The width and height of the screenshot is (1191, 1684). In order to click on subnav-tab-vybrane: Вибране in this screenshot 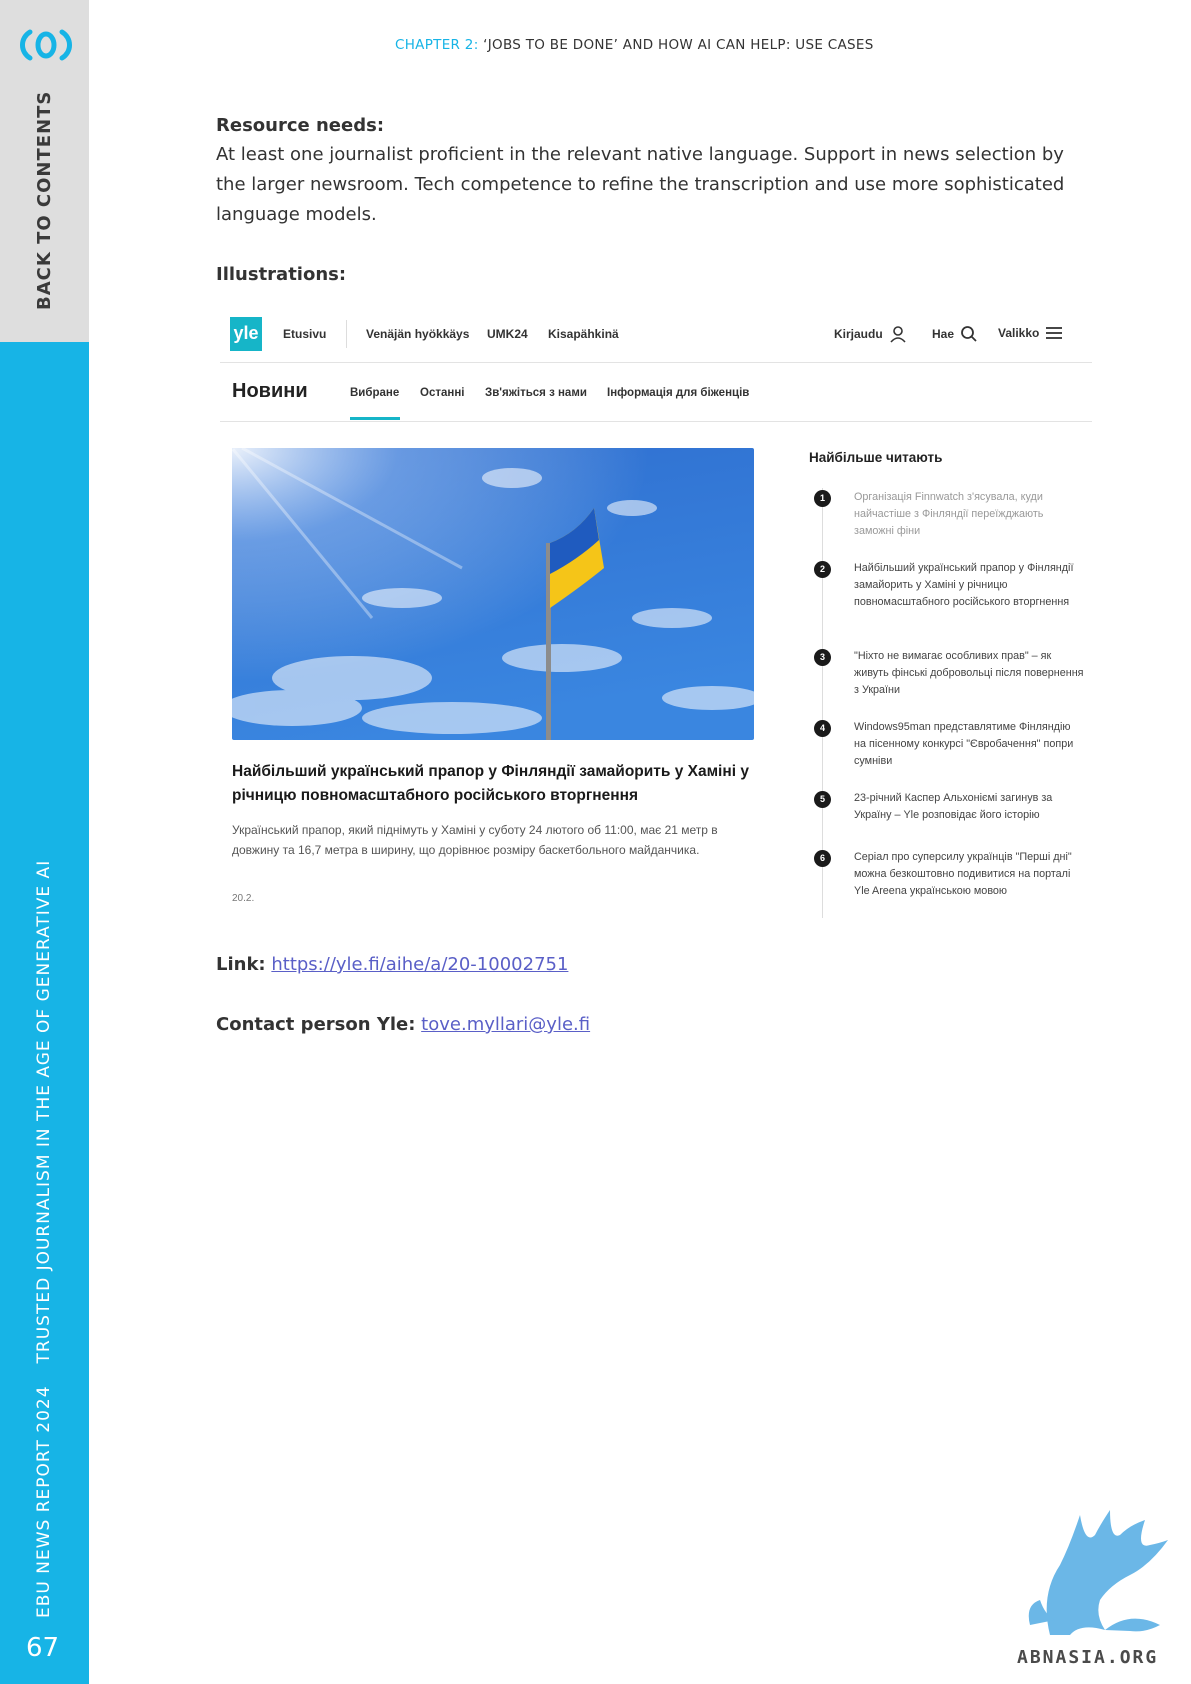, I will do `click(374, 393)`.